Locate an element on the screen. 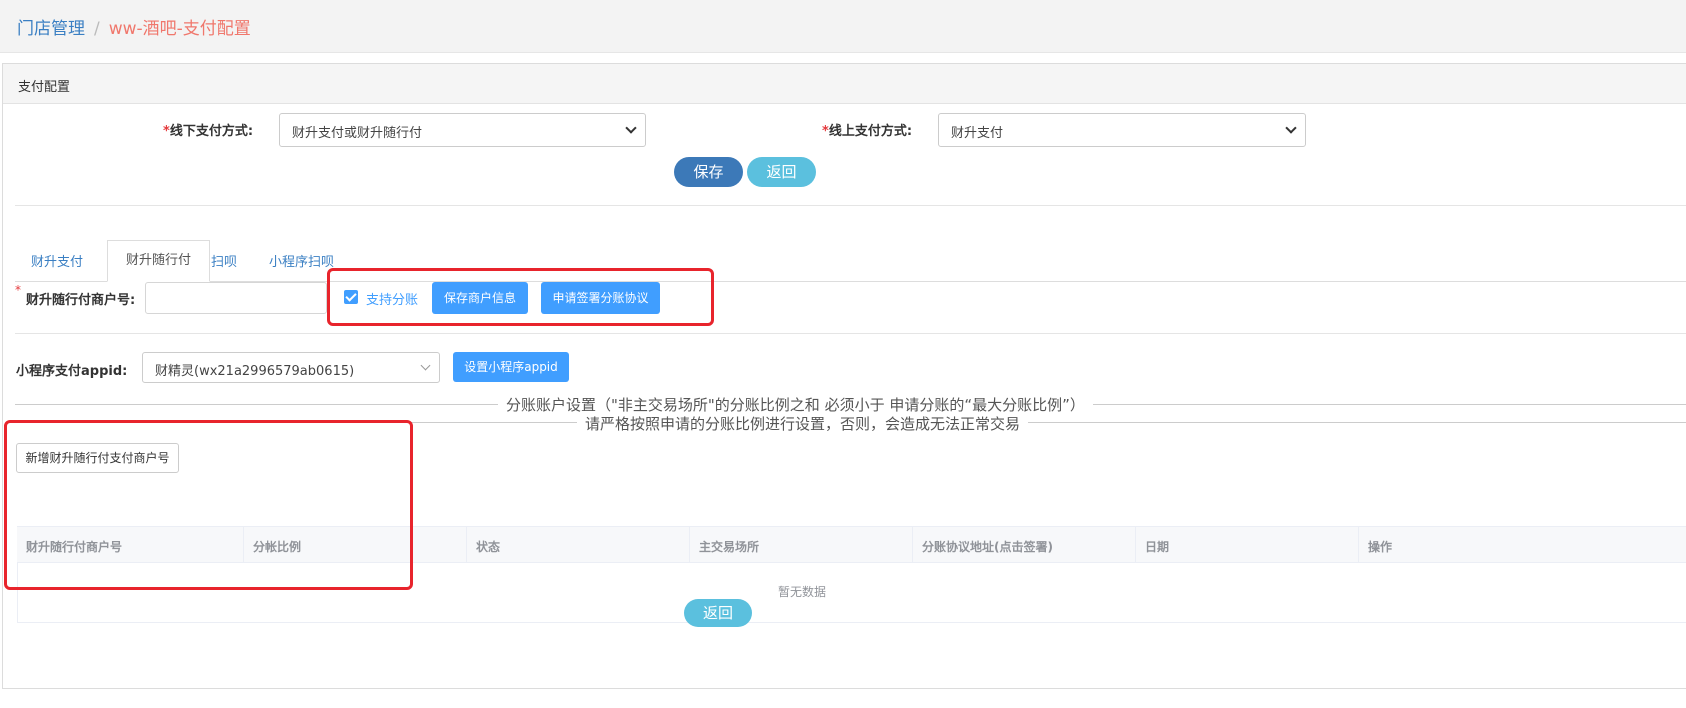  column-header: 操作 is located at coordinates (1380, 547).